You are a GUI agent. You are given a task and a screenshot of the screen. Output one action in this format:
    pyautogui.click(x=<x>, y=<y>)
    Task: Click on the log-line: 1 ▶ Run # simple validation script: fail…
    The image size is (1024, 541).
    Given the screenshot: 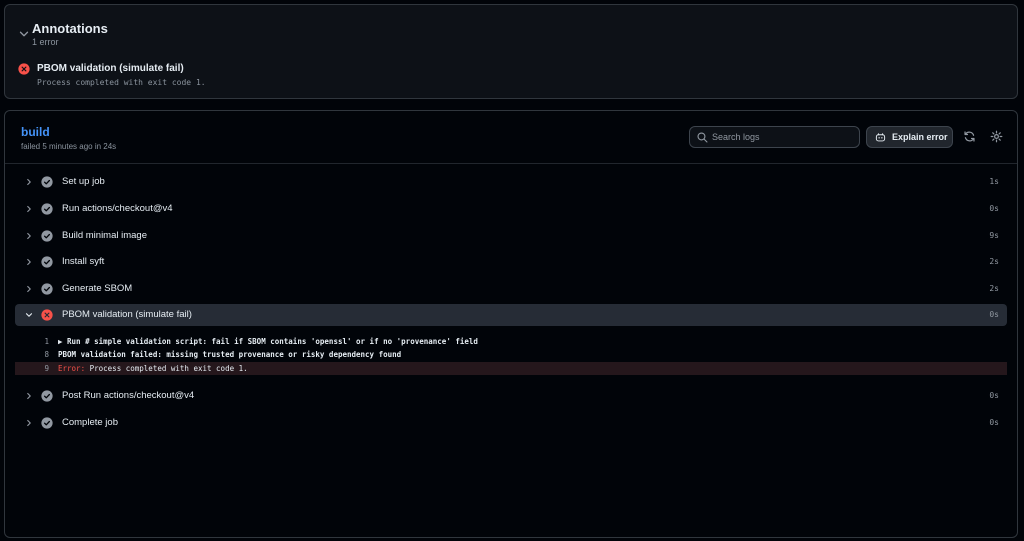 What is the action you would take?
    pyautogui.click(x=511, y=341)
    